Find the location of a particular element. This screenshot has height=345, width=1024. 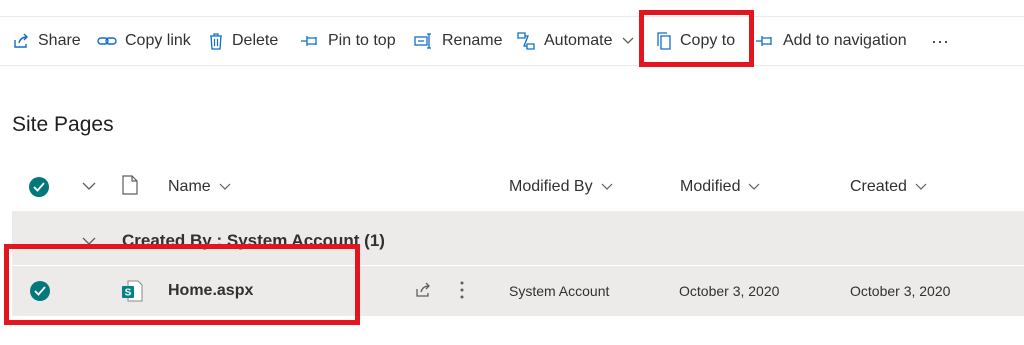

column-header-row: Name Modified By Modified Created is located at coordinates (512, 187).